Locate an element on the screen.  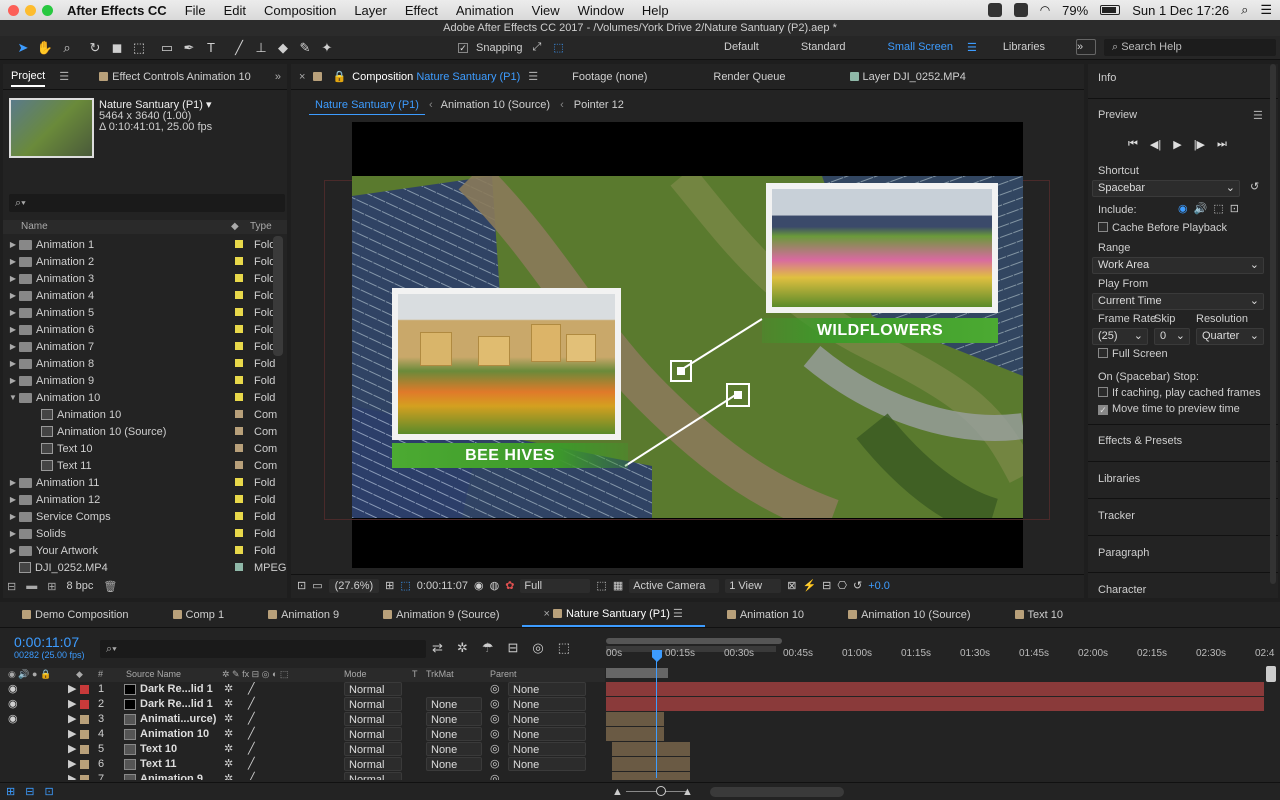
tab-composition: Composition Nature Santuary (P1) is located at coordinates (436, 77).